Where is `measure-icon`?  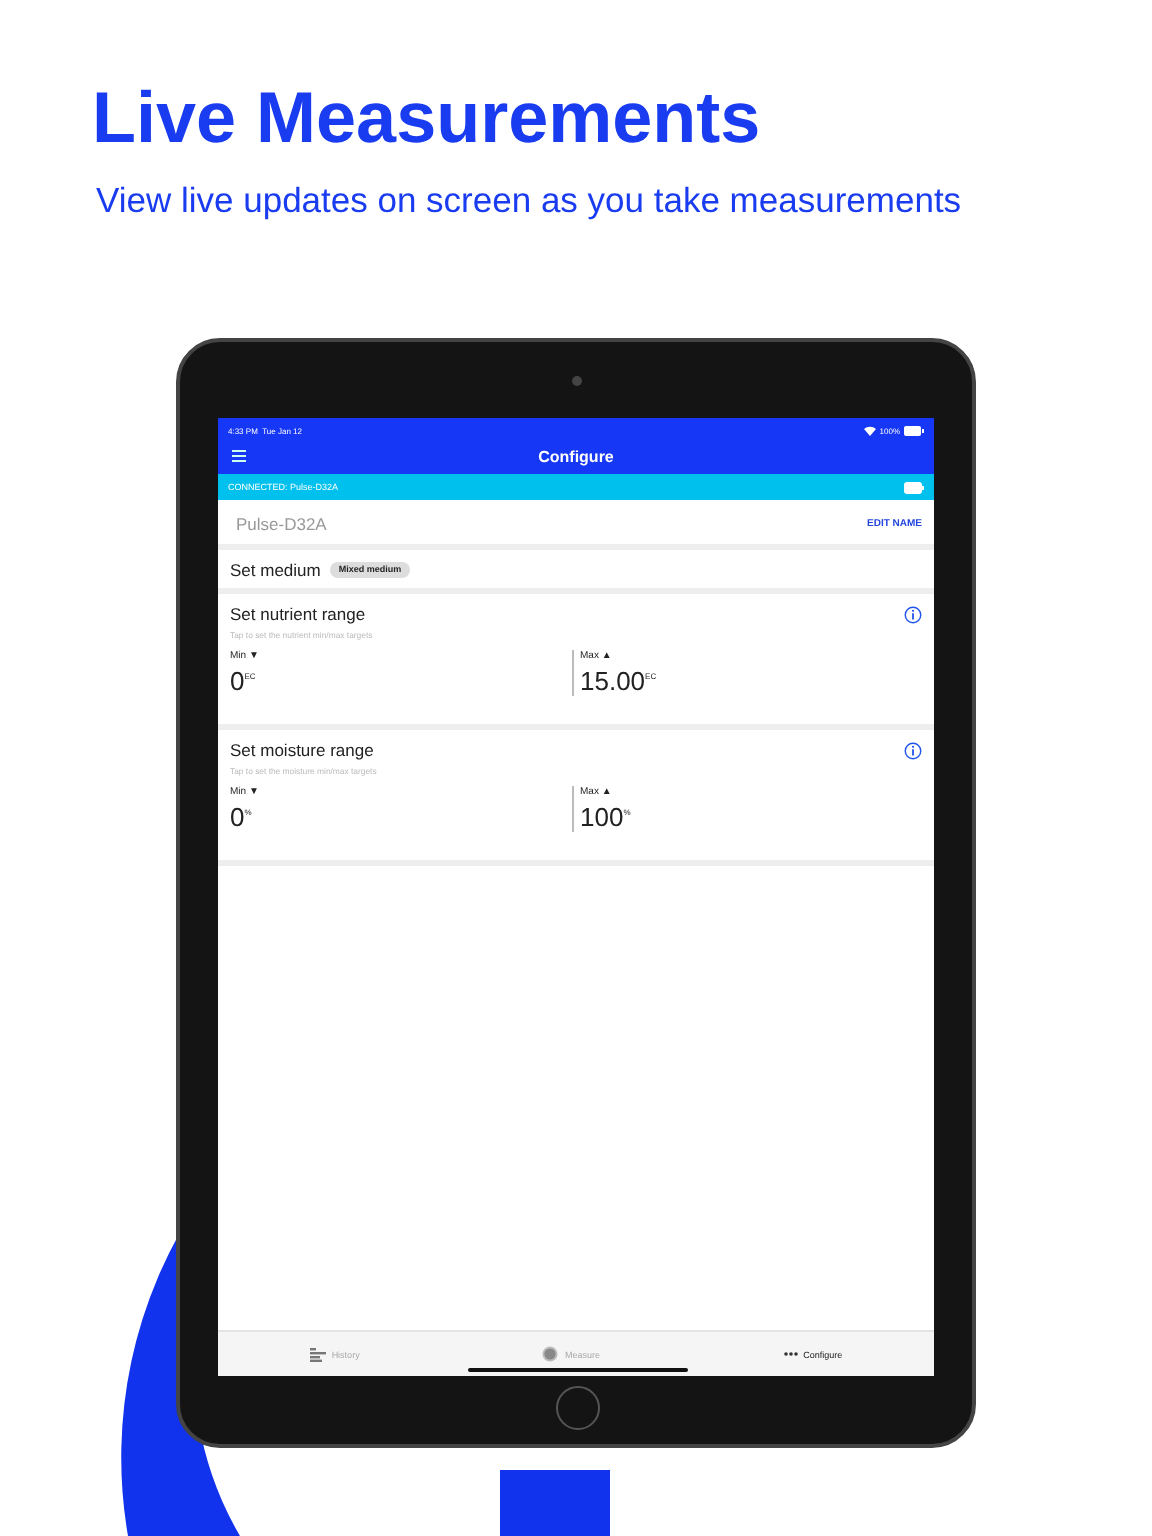
measure-icon is located at coordinates (550, 1354).